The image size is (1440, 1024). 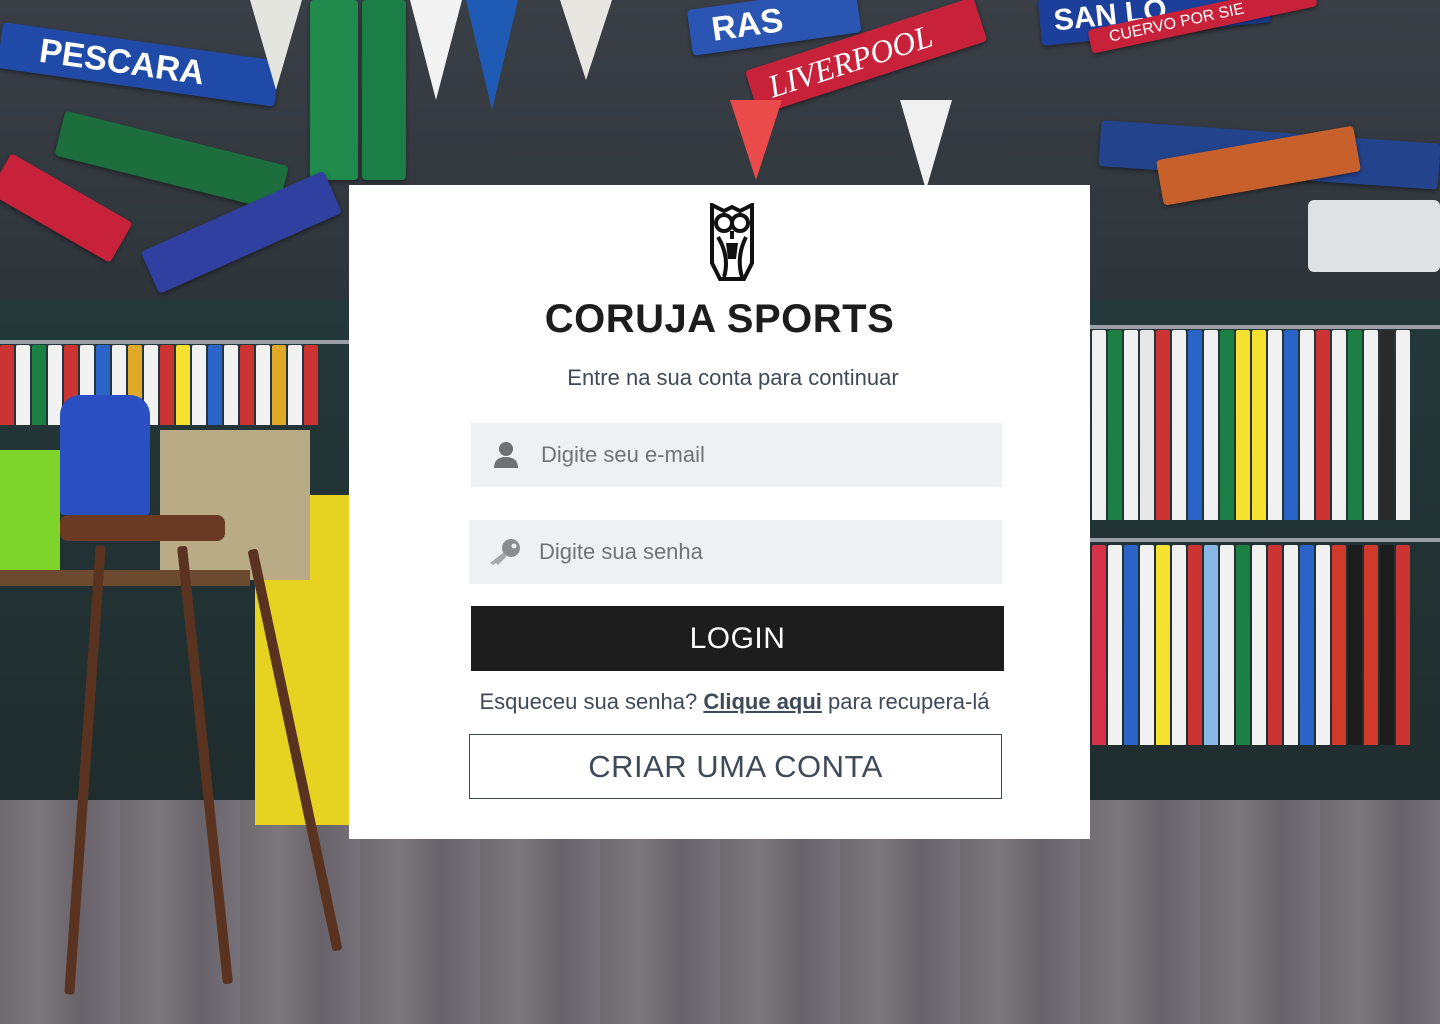 I want to click on login-button: LOGIN, so click(x=737, y=638).